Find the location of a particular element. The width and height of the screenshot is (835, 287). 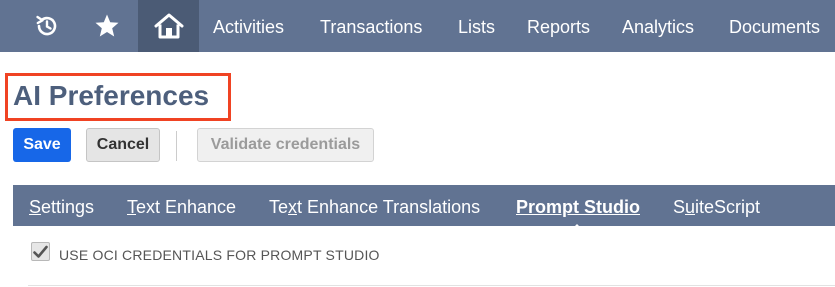

section-divider is located at coordinates (431, 285).